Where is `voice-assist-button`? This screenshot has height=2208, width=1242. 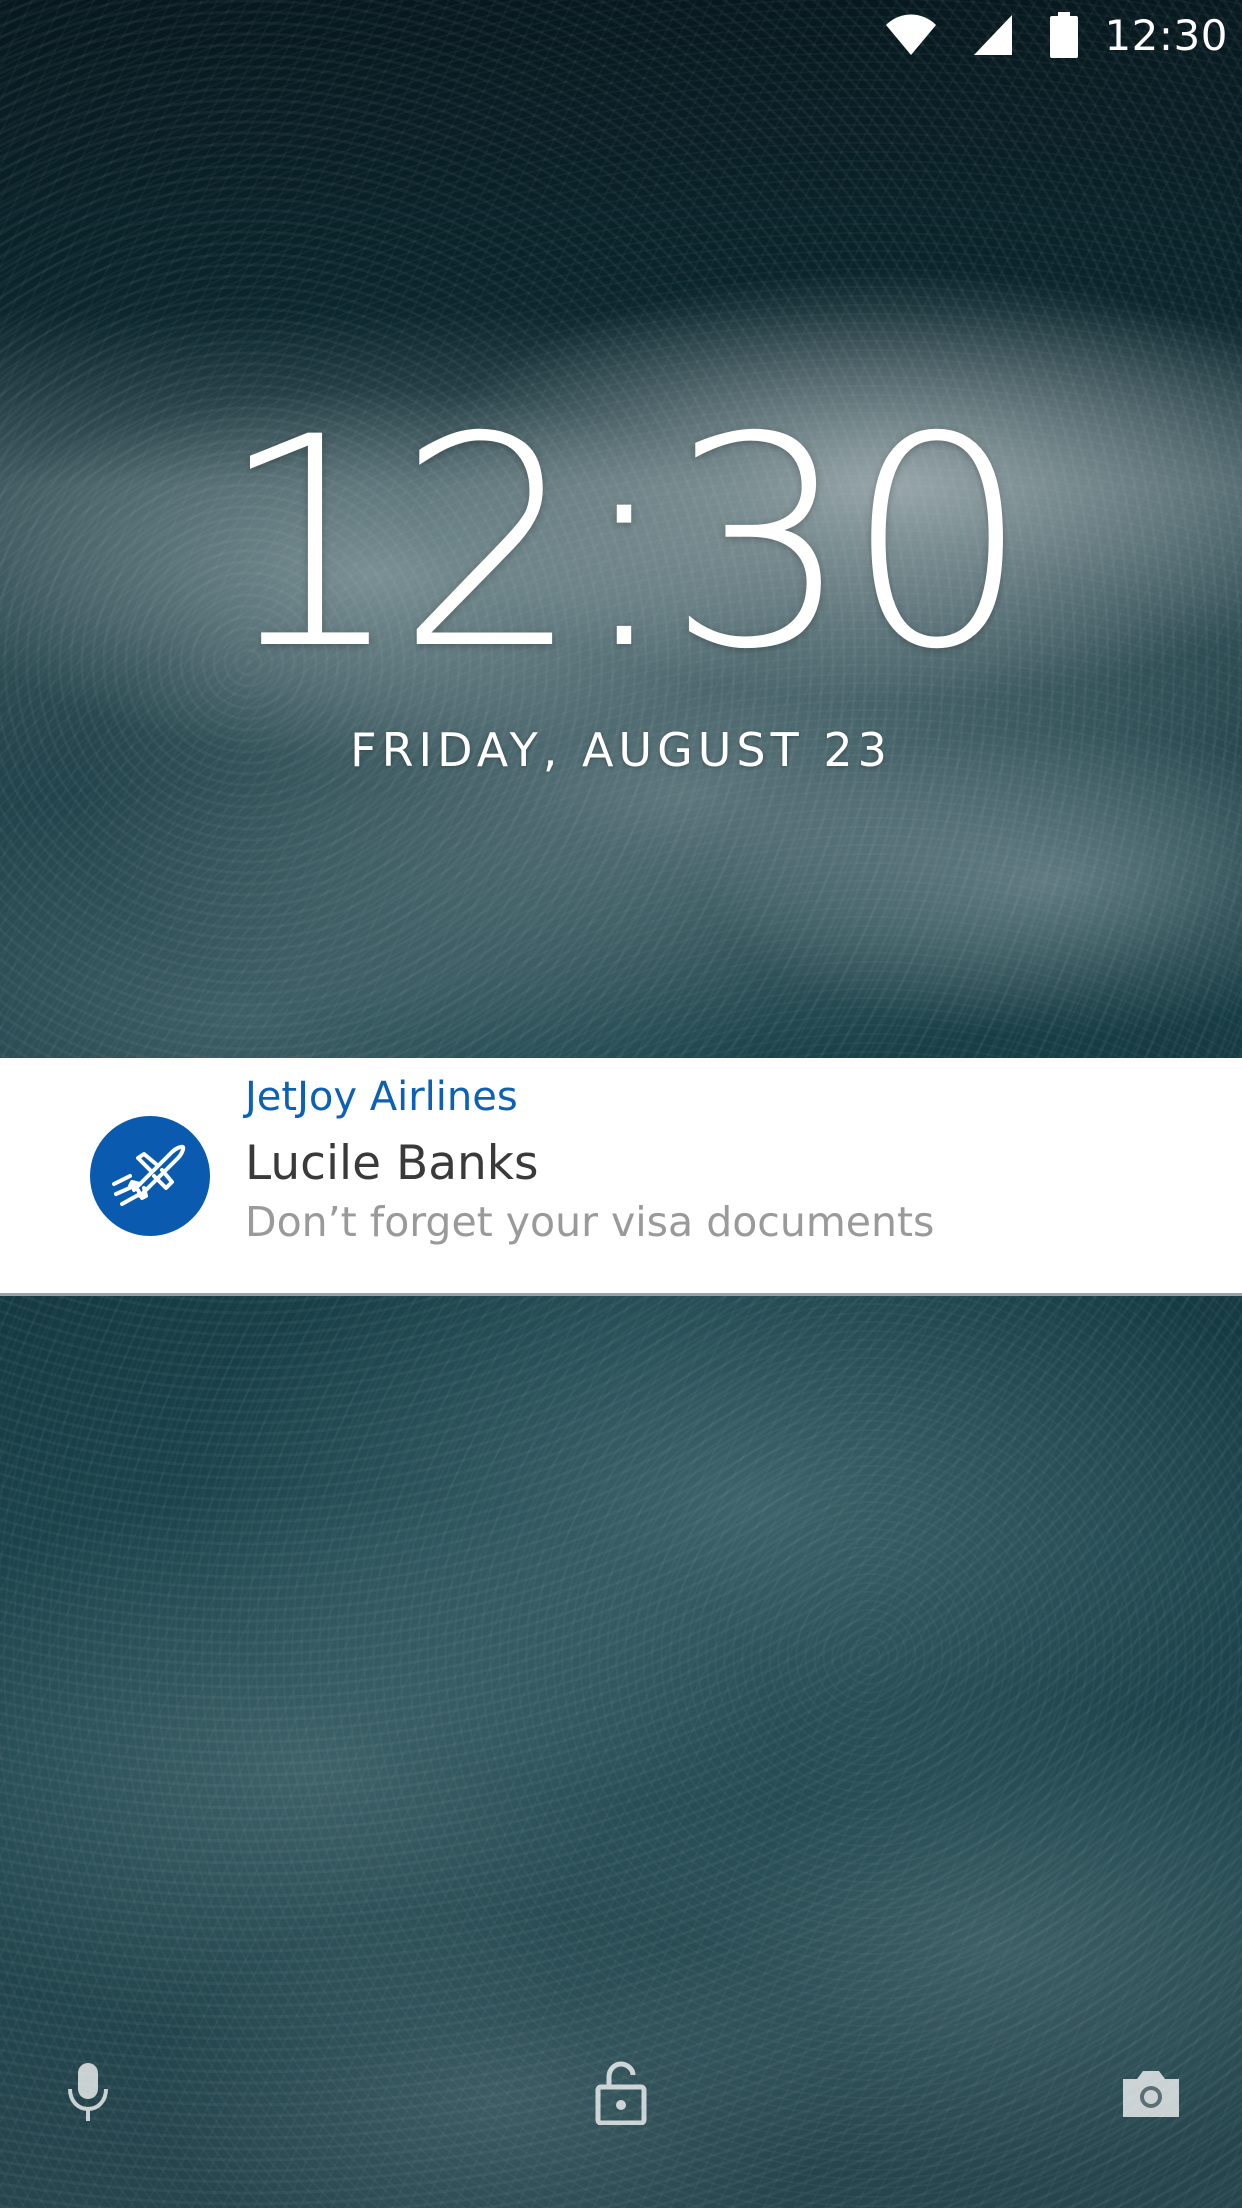
voice-assist-button is located at coordinates (88, 2095).